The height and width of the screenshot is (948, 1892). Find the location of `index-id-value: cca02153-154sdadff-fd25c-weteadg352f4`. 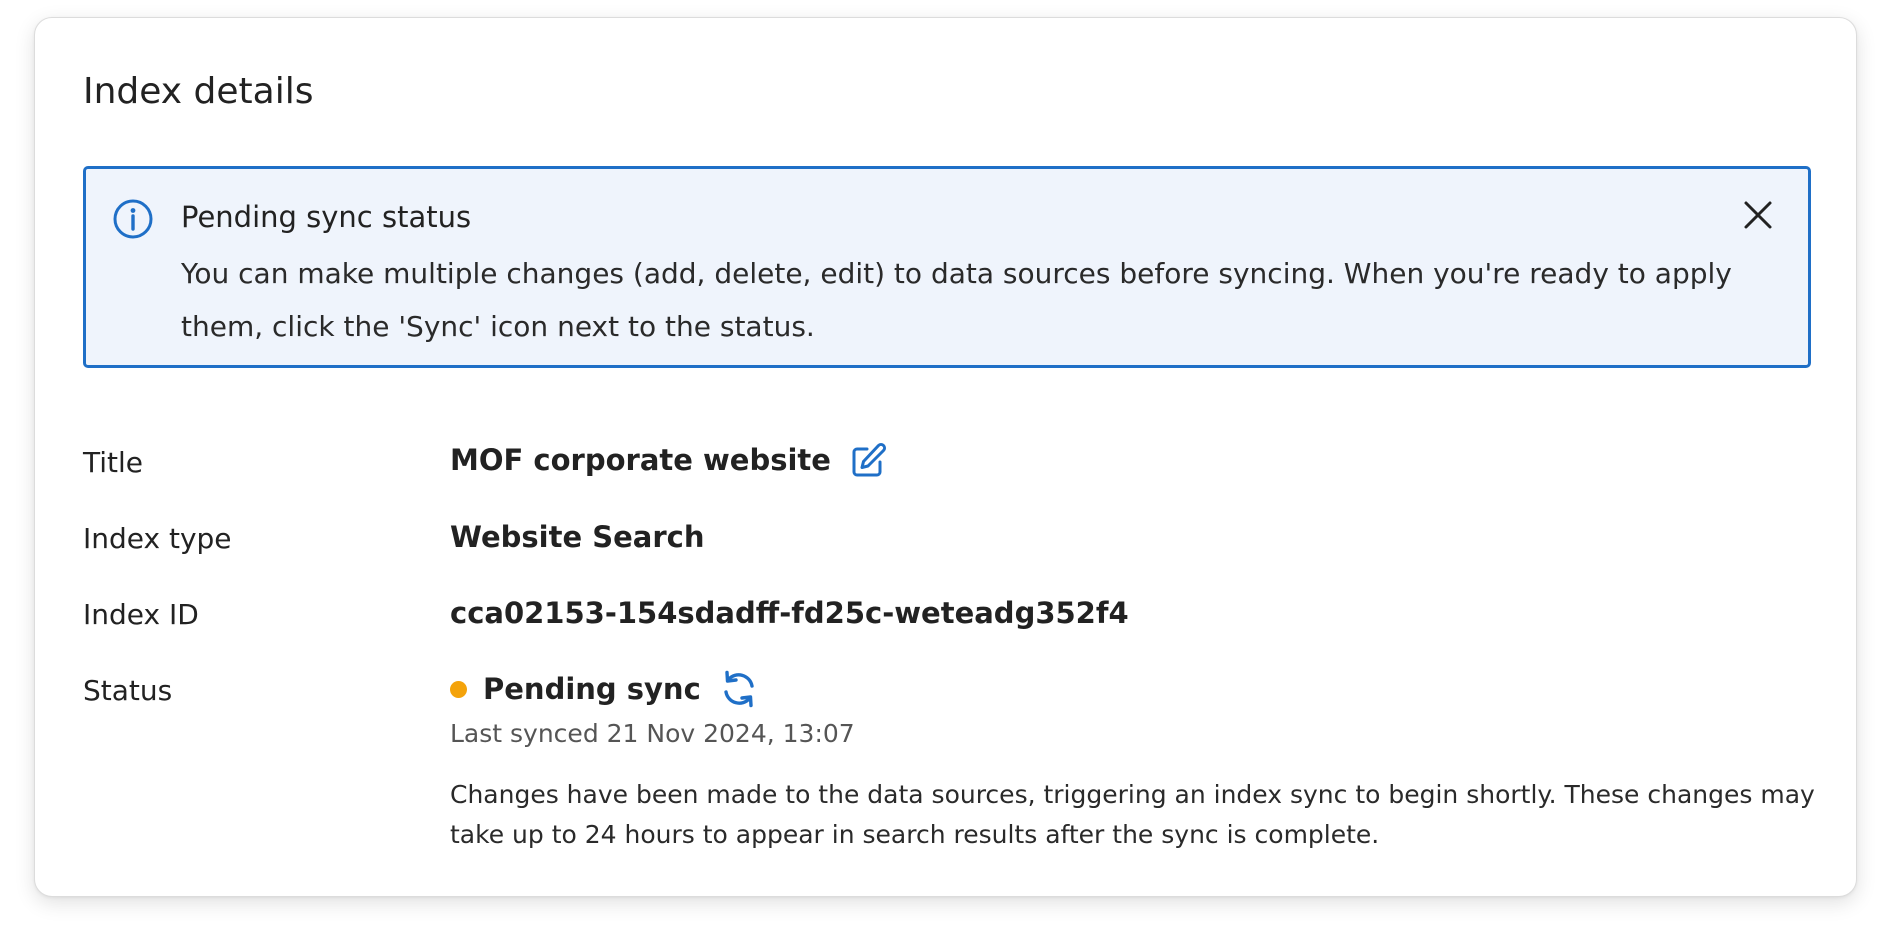

index-id-value: cca02153-154sdadff-fd25c-weteadg352f4 is located at coordinates (789, 613).